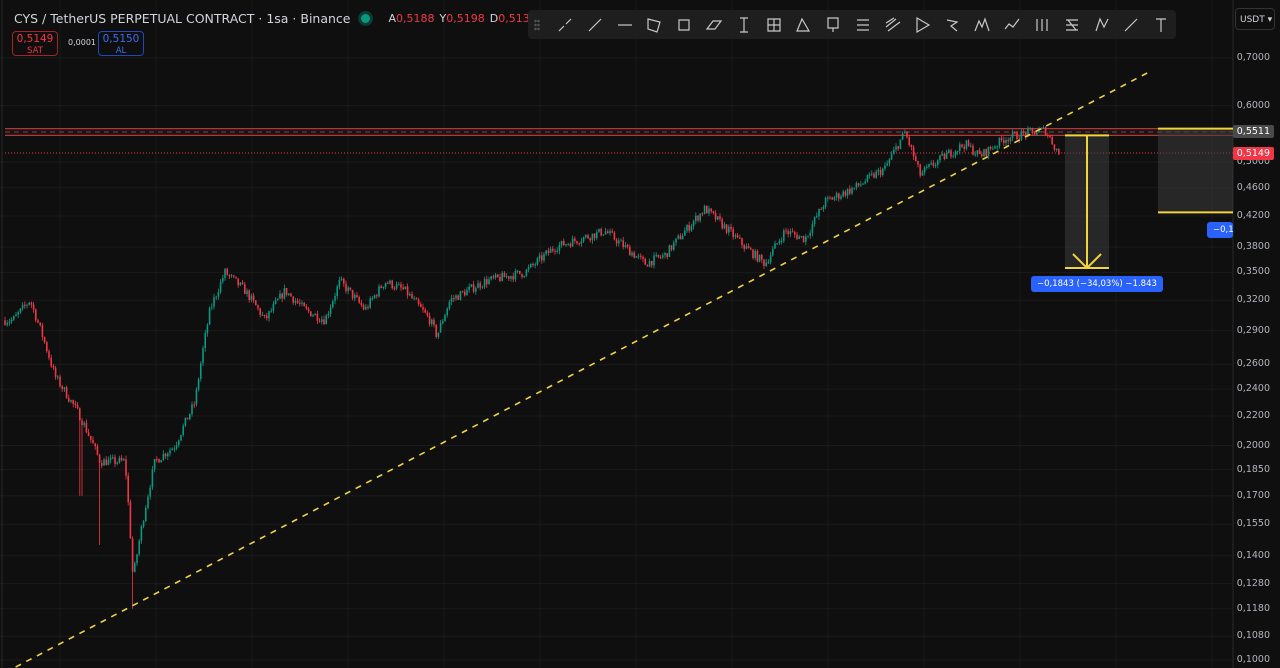 This screenshot has height=668, width=1280. What do you see at coordinates (1253, 215) in the screenshot?
I see `price-axis-tick: 0,4200` at bounding box center [1253, 215].